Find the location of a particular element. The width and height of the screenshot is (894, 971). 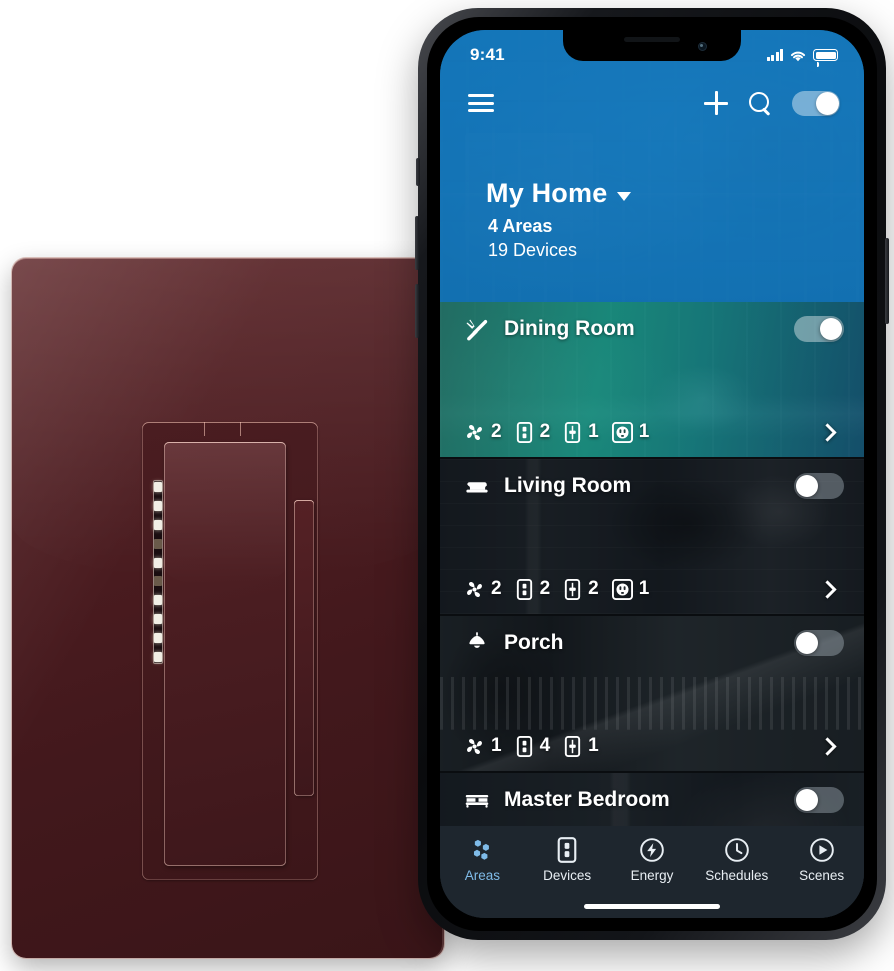

bolt-circle-icon is located at coordinates (652, 850).